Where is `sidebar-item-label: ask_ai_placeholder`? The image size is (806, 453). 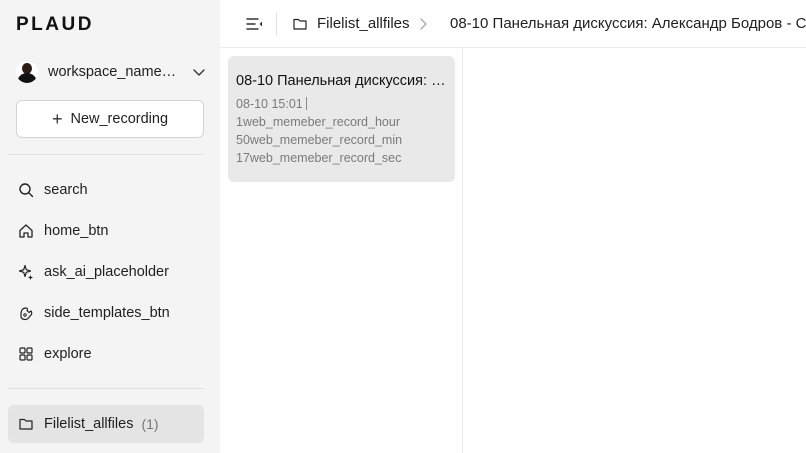 sidebar-item-label: ask_ai_placeholder is located at coordinates (106, 272).